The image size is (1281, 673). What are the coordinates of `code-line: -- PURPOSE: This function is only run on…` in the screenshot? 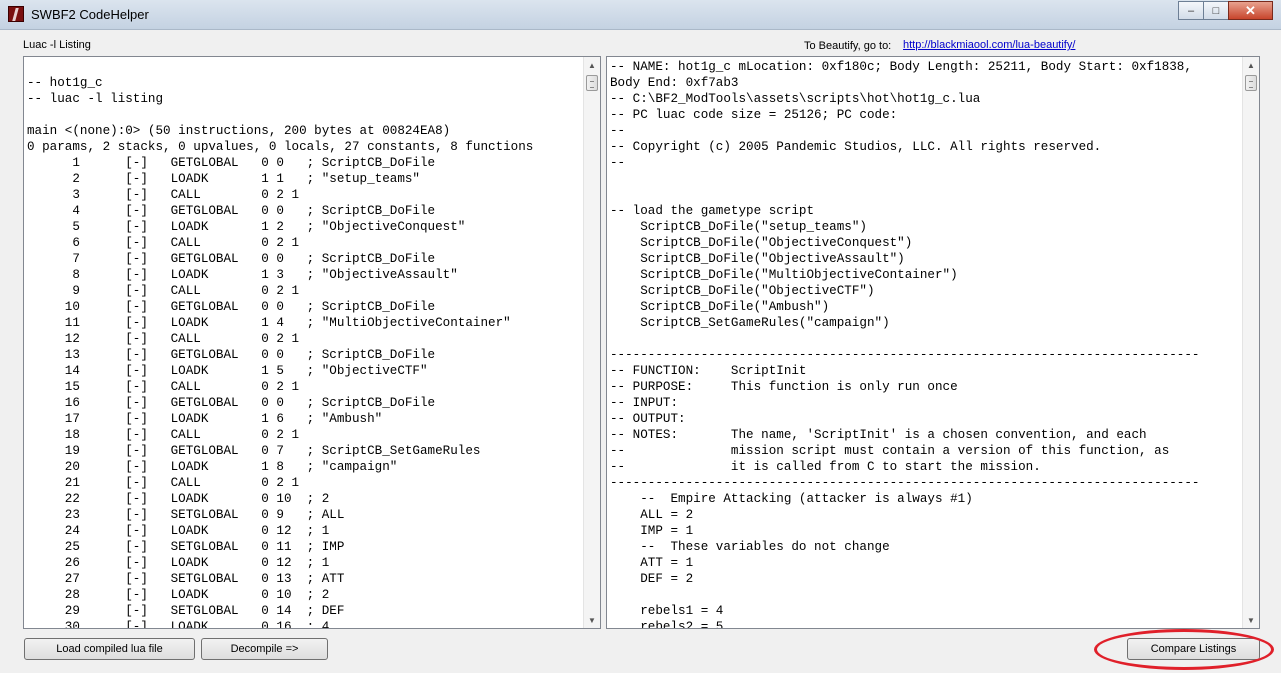 It's located at (784, 387).